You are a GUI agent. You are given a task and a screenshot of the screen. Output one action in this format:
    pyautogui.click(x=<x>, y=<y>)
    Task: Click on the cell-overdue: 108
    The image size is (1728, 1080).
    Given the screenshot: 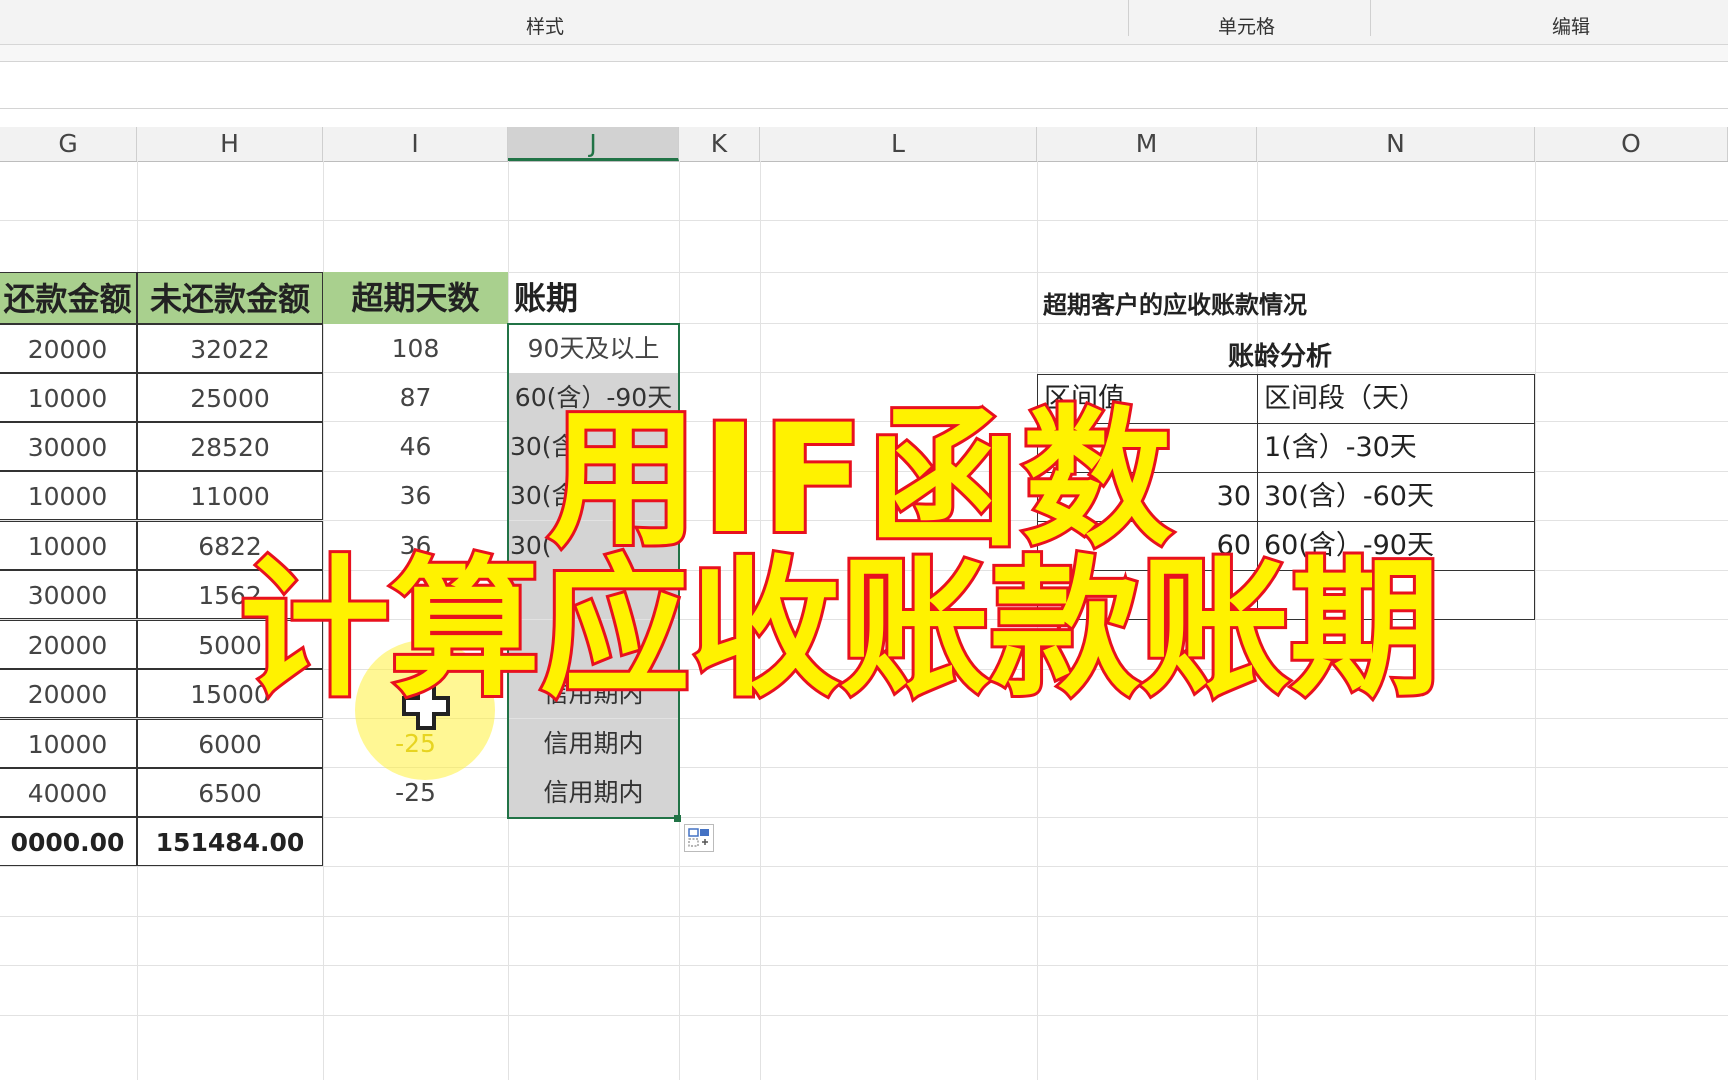 What is the action you would take?
    pyautogui.click(x=415, y=348)
    